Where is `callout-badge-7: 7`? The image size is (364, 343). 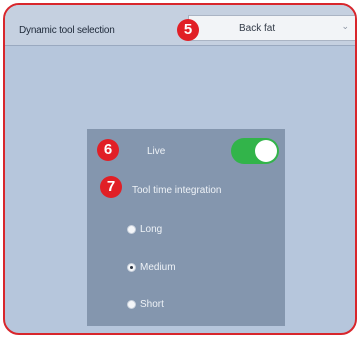 callout-badge-7: 7 is located at coordinates (111, 187).